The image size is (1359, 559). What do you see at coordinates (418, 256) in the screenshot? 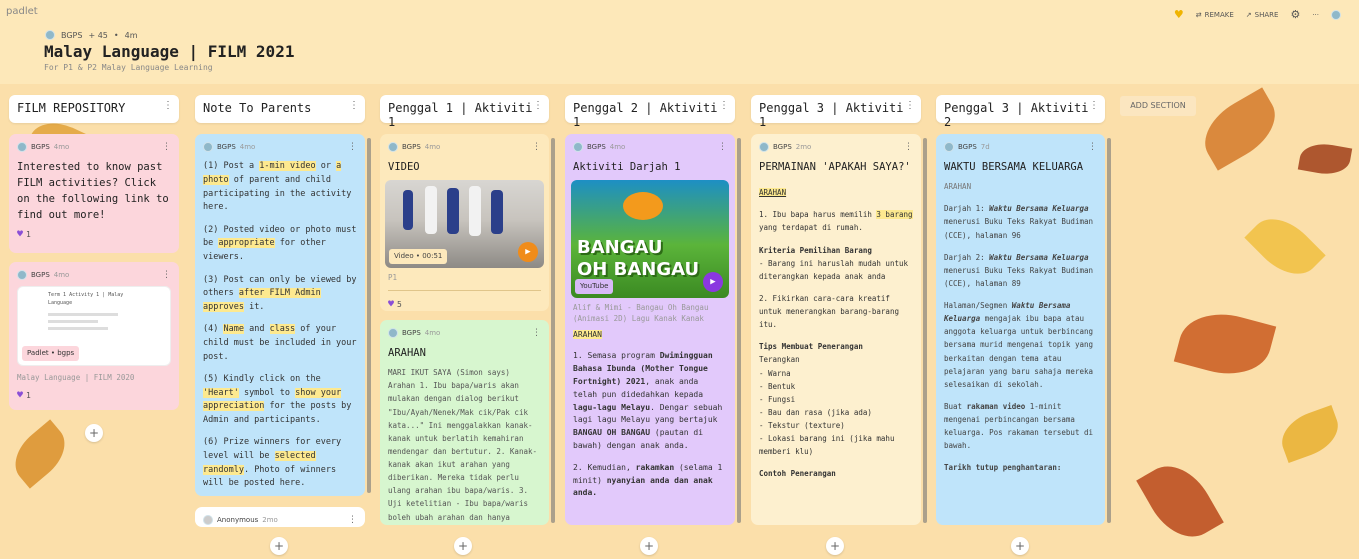
I see `video-duration-chip: Video • 00:51` at bounding box center [418, 256].